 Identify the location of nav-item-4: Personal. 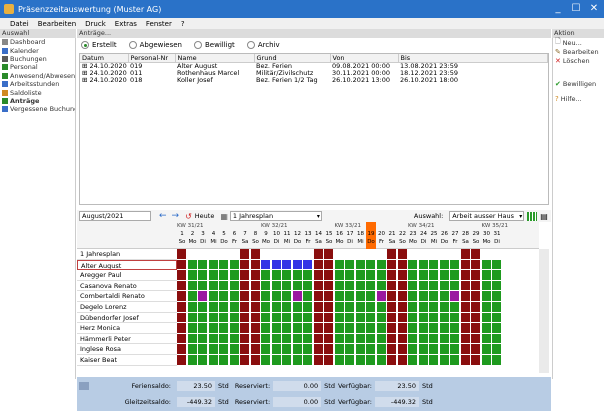
(37, 67).